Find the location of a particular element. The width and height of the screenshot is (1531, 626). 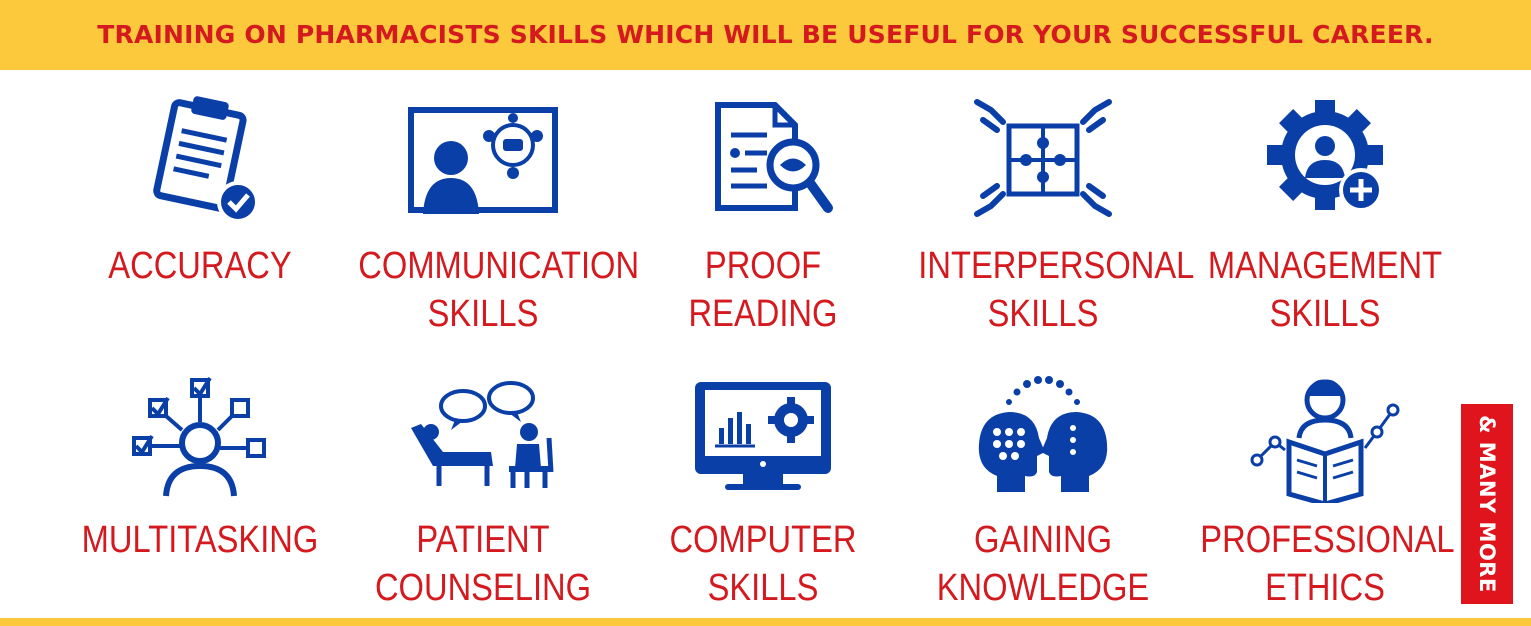

counseling-couch-icon is located at coordinates (483, 435).